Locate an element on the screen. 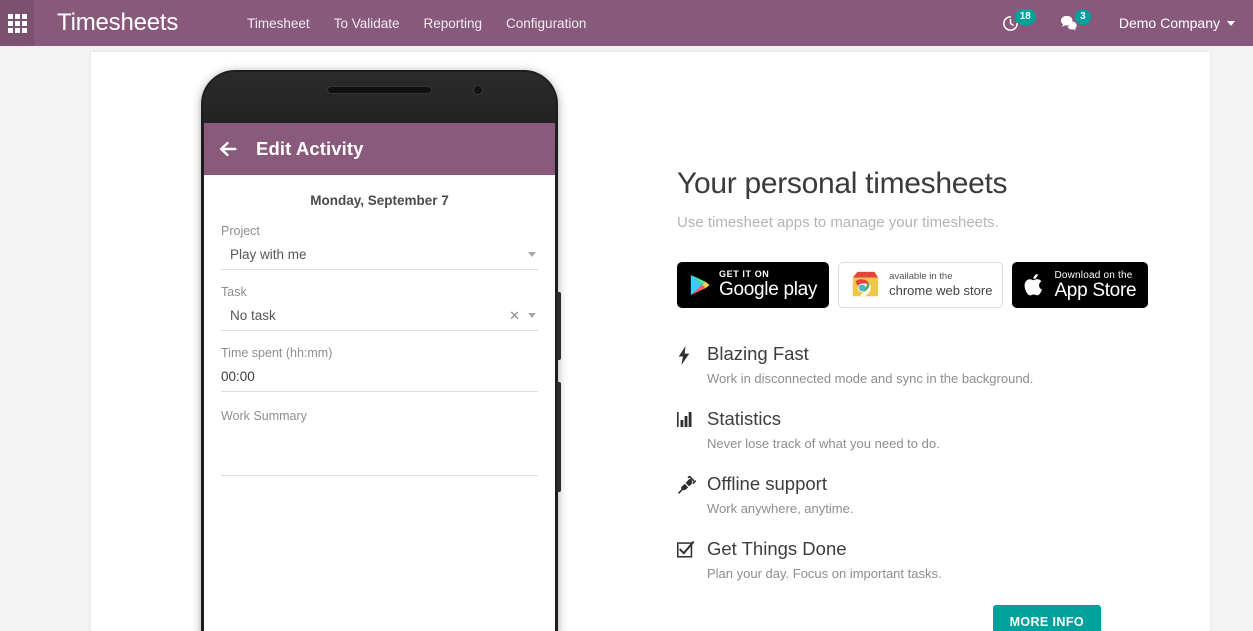 Image resolution: width=1253 pixels, height=631 pixels. menu-item-timesheet: Timesheet is located at coordinates (278, 23).